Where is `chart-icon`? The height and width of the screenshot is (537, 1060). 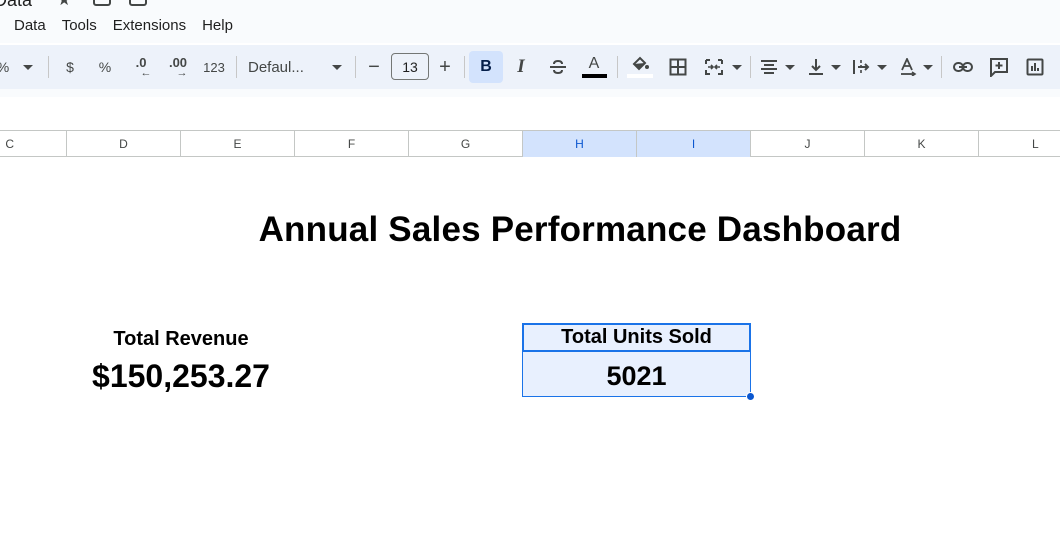
chart-icon is located at coordinates (1035, 67).